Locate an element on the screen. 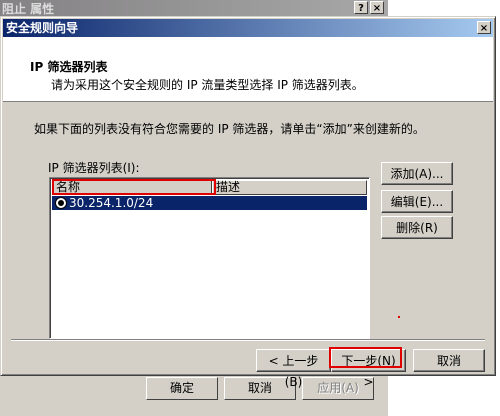  background-ok-button: 确定 is located at coordinates (182, 388).